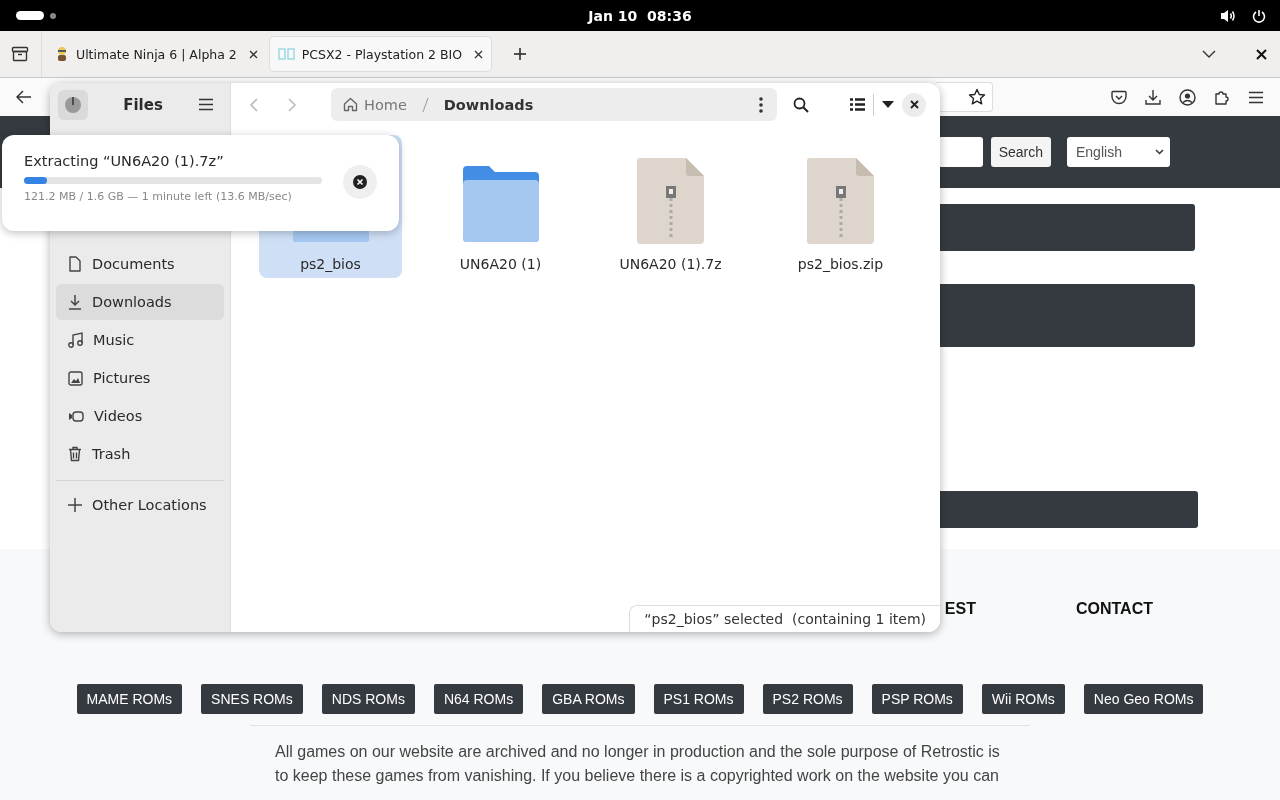  What do you see at coordinates (1222, 97) in the screenshot?
I see `puzzle-icon` at bounding box center [1222, 97].